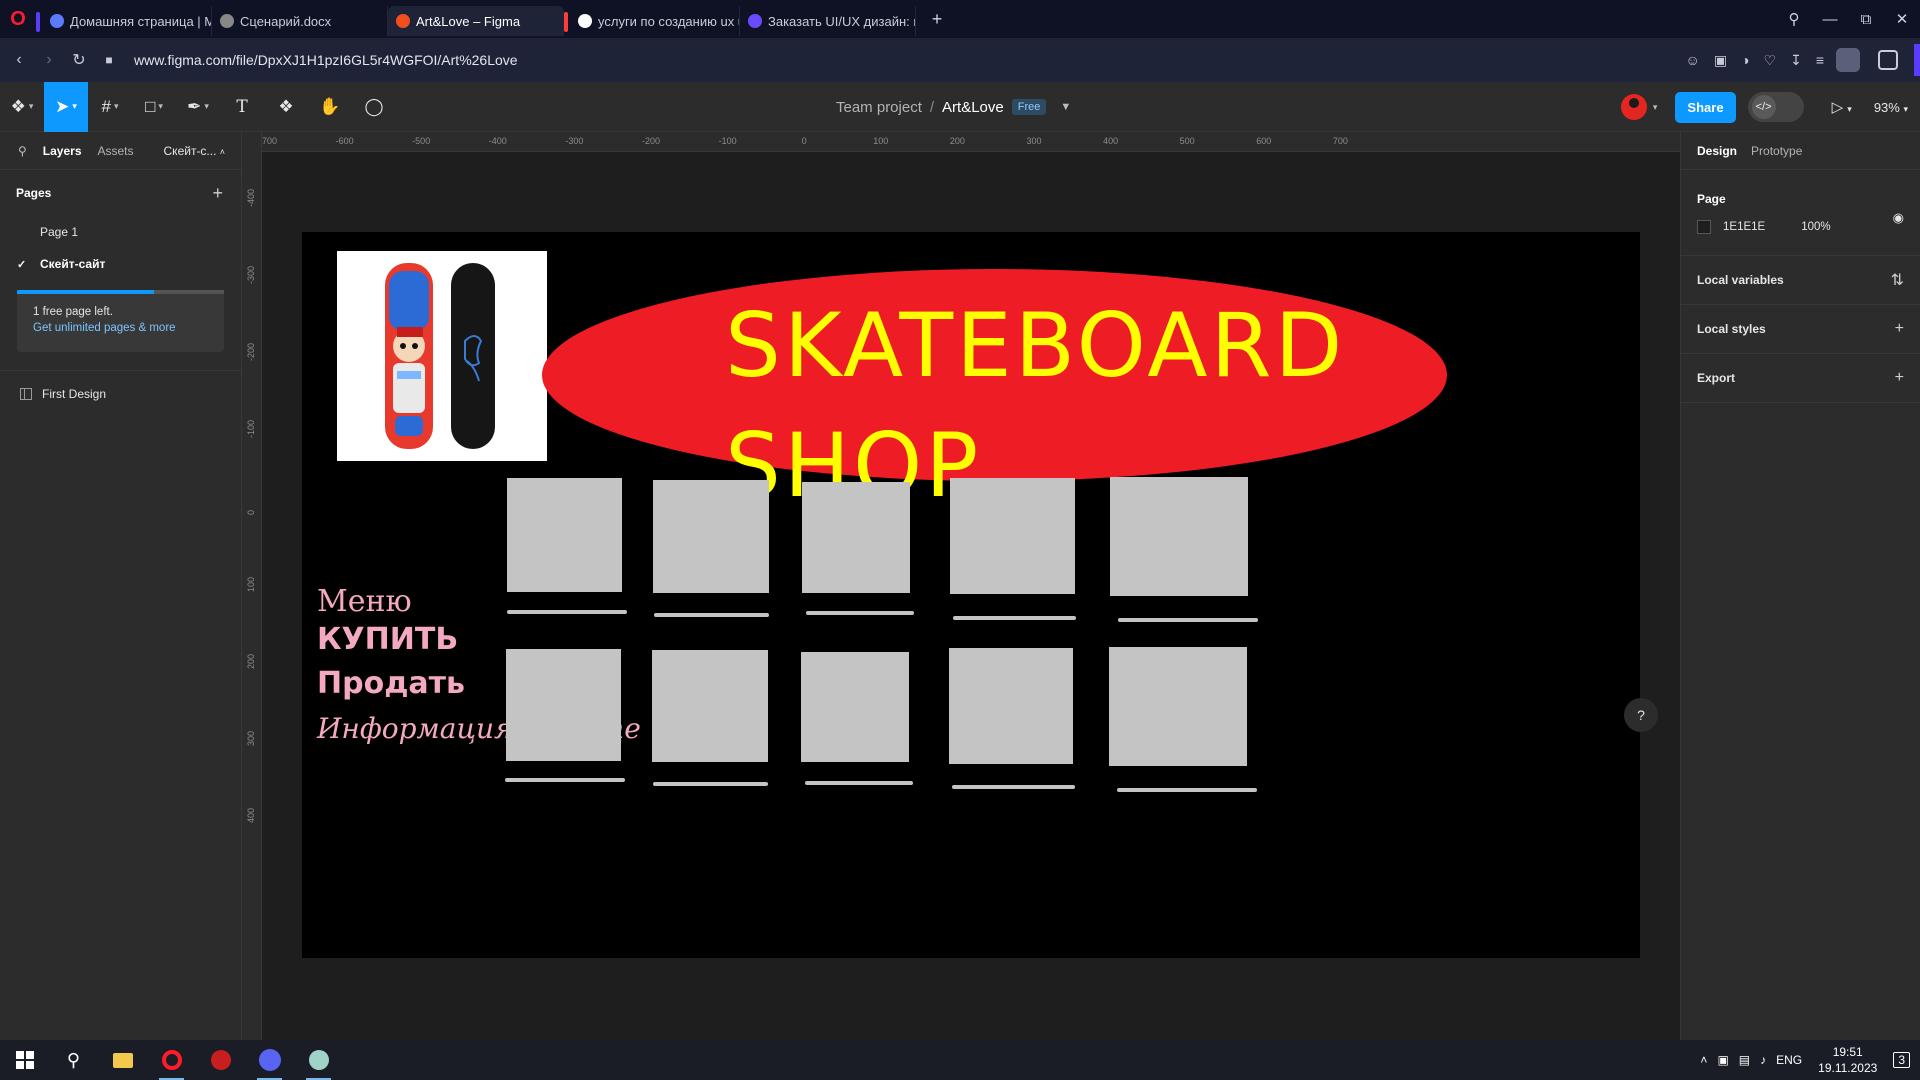  Describe the element at coordinates (120, 328) in the screenshot. I see `upgrade-link: Get unlimited pages & more` at that location.